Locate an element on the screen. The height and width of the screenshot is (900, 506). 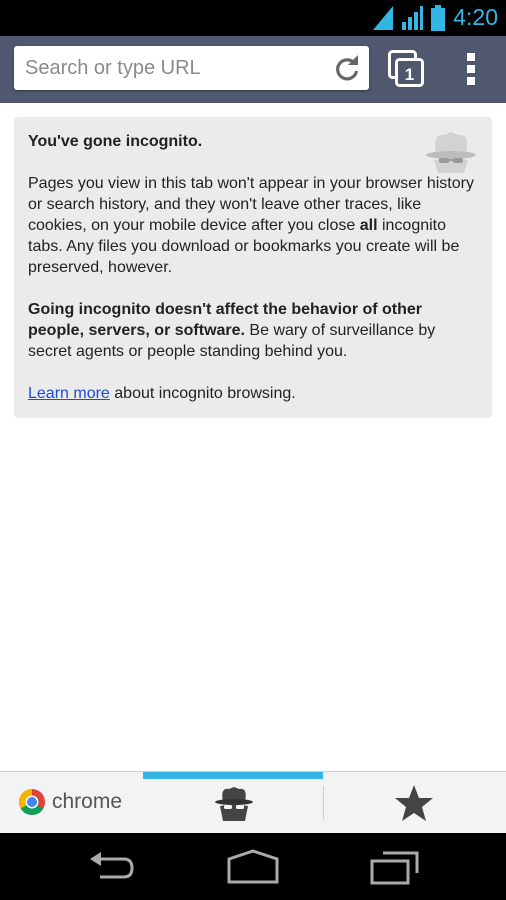
incognito-icon is located at coordinates (234, 804).